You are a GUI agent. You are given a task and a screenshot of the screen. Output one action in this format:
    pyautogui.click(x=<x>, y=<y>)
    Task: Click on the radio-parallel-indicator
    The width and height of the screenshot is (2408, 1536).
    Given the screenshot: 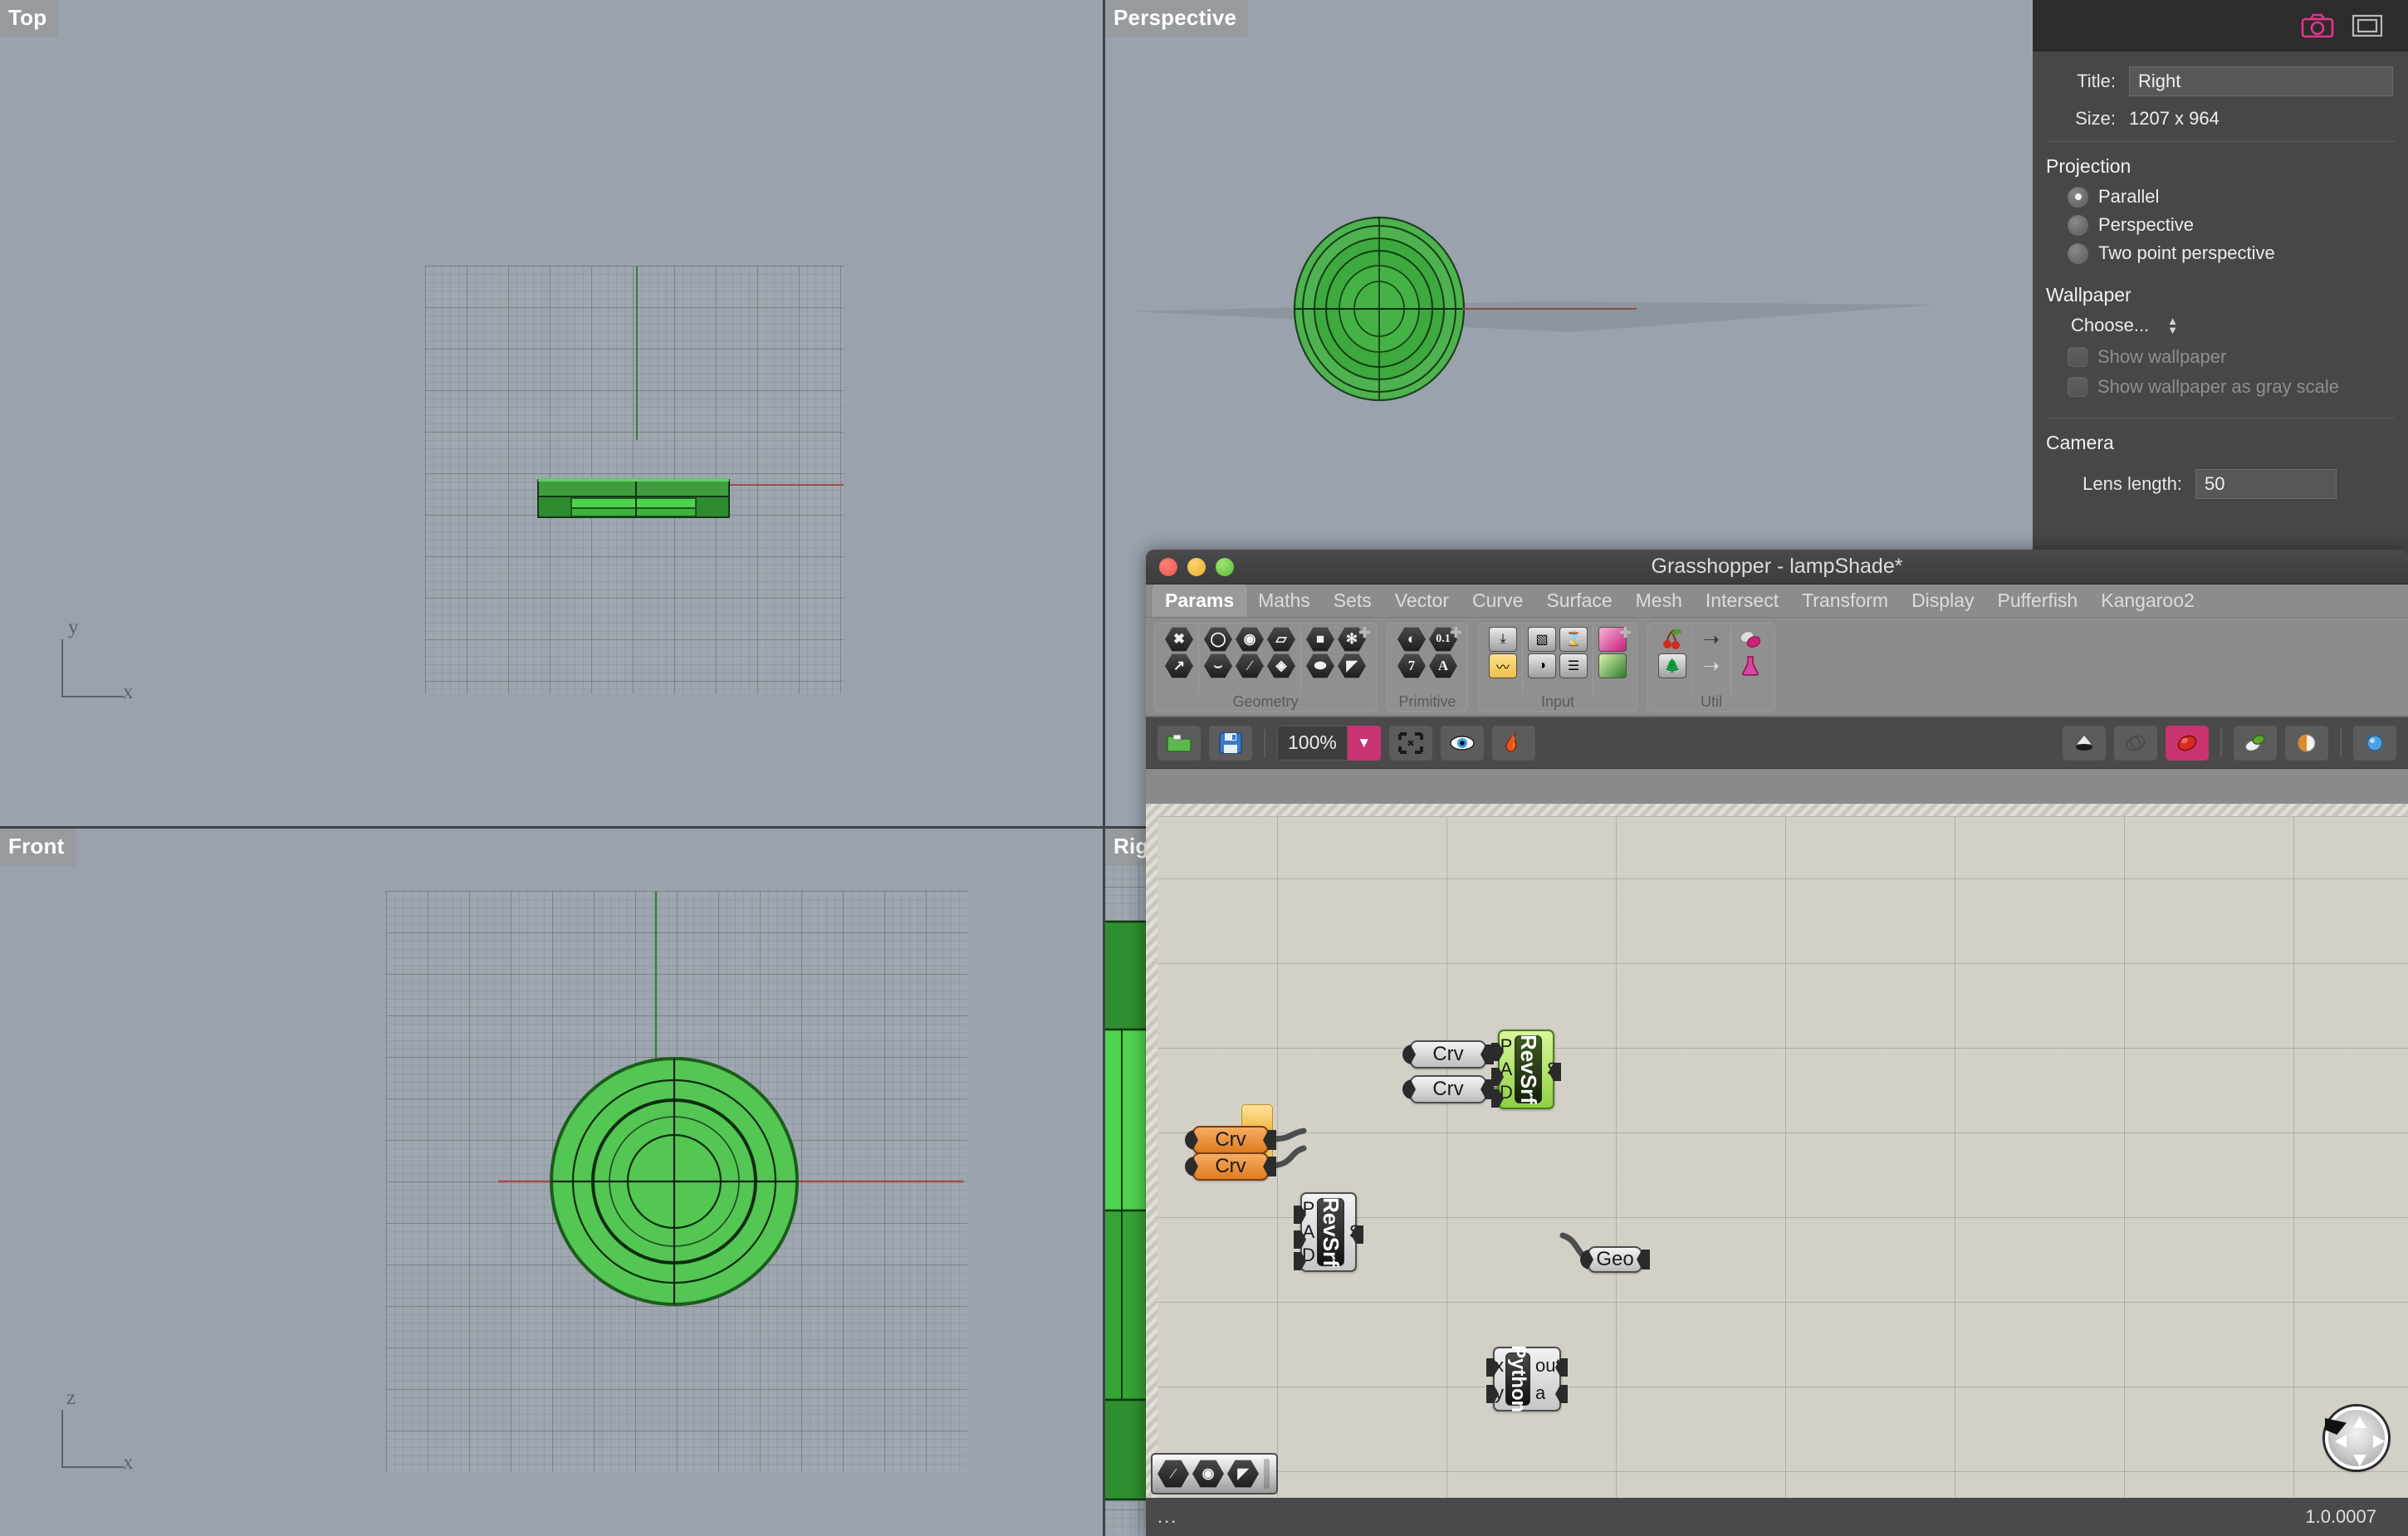 What is the action you would take?
    pyautogui.click(x=2078, y=197)
    